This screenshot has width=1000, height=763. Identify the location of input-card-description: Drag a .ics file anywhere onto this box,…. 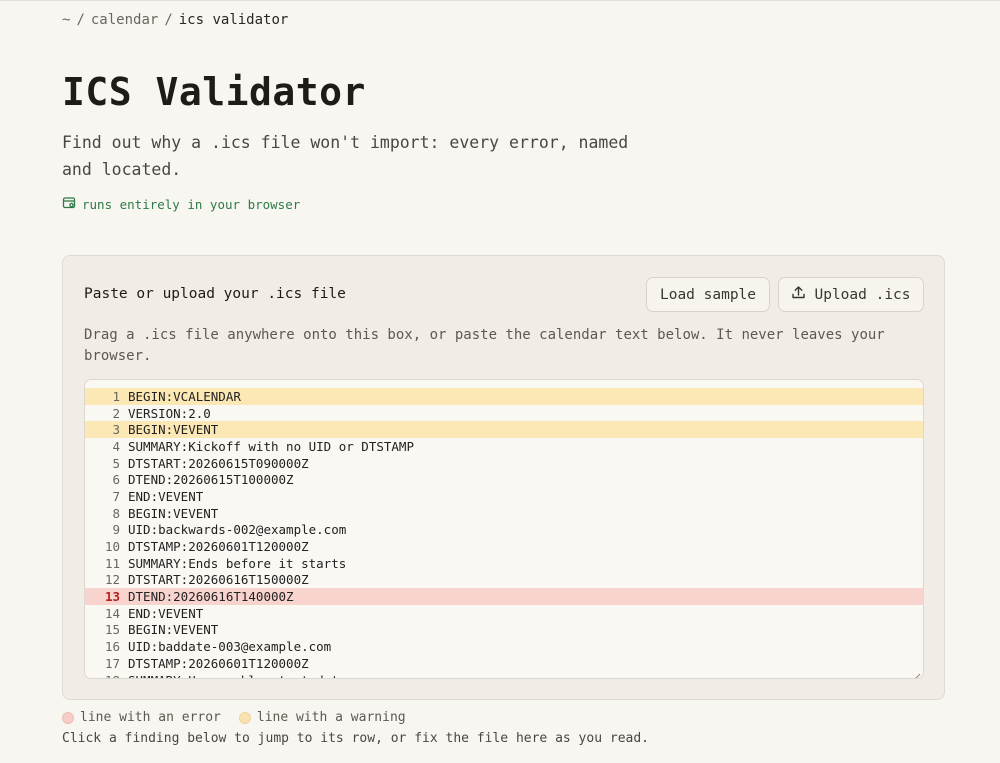
(484, 345).